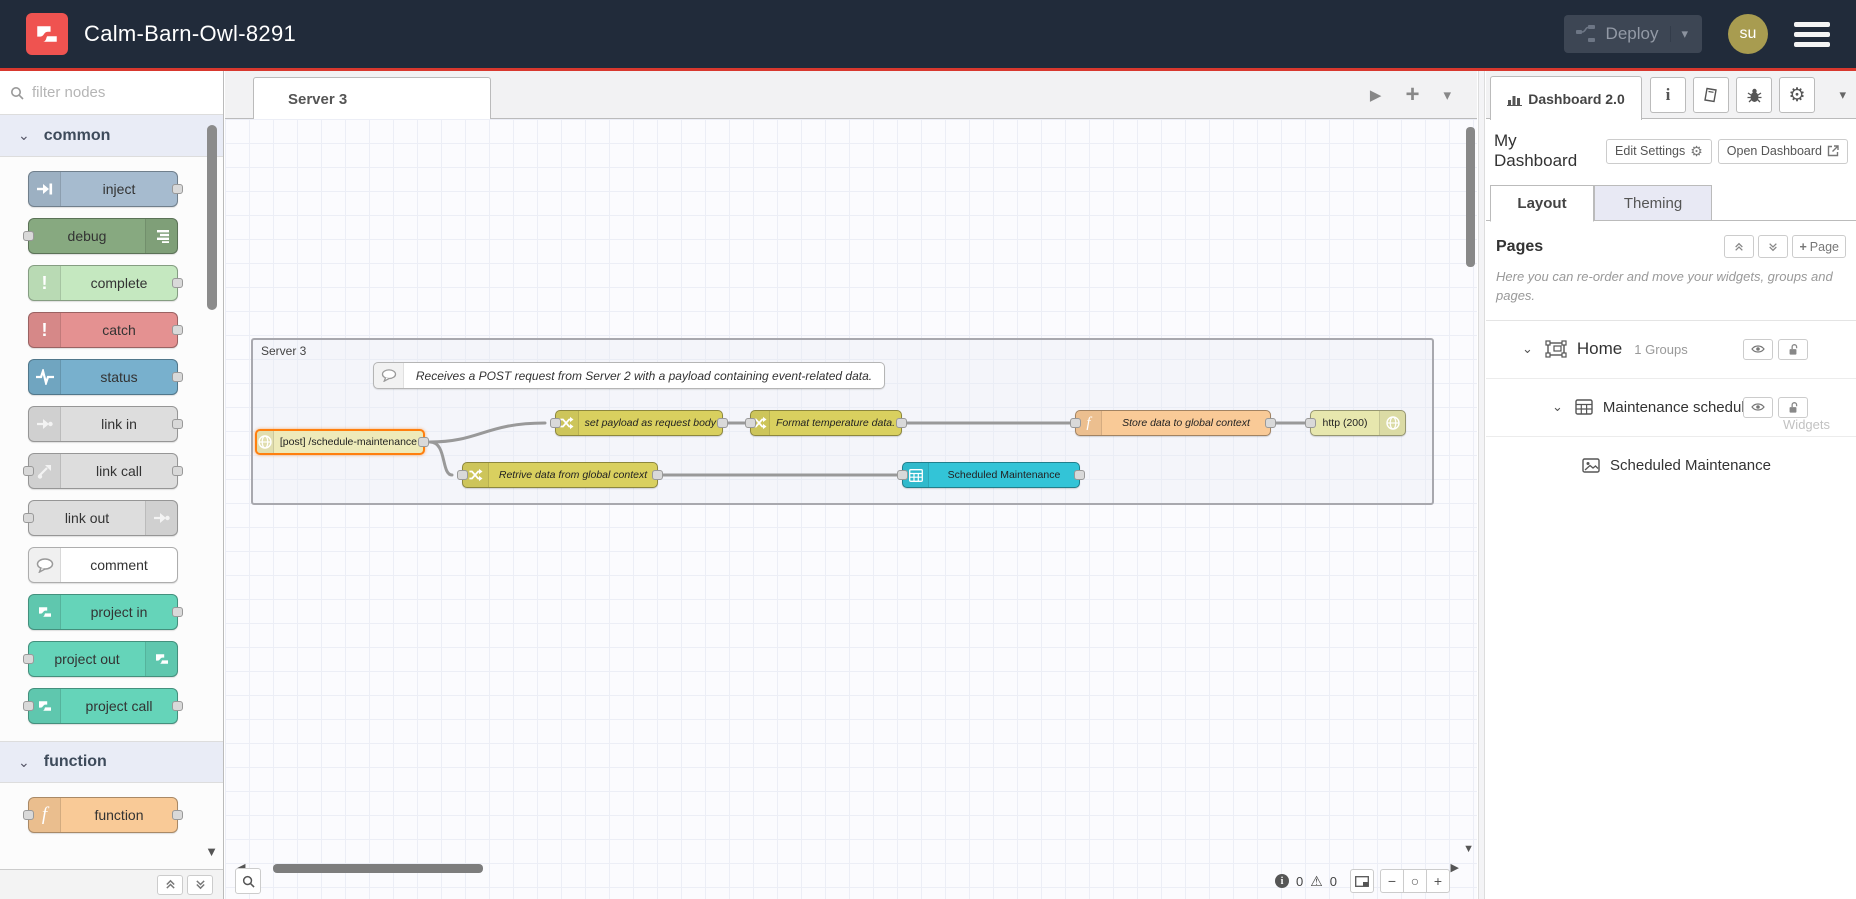 The width and height of the screenshot is (1856, 899). I want to click on menu-bar, so click(1812, 24).